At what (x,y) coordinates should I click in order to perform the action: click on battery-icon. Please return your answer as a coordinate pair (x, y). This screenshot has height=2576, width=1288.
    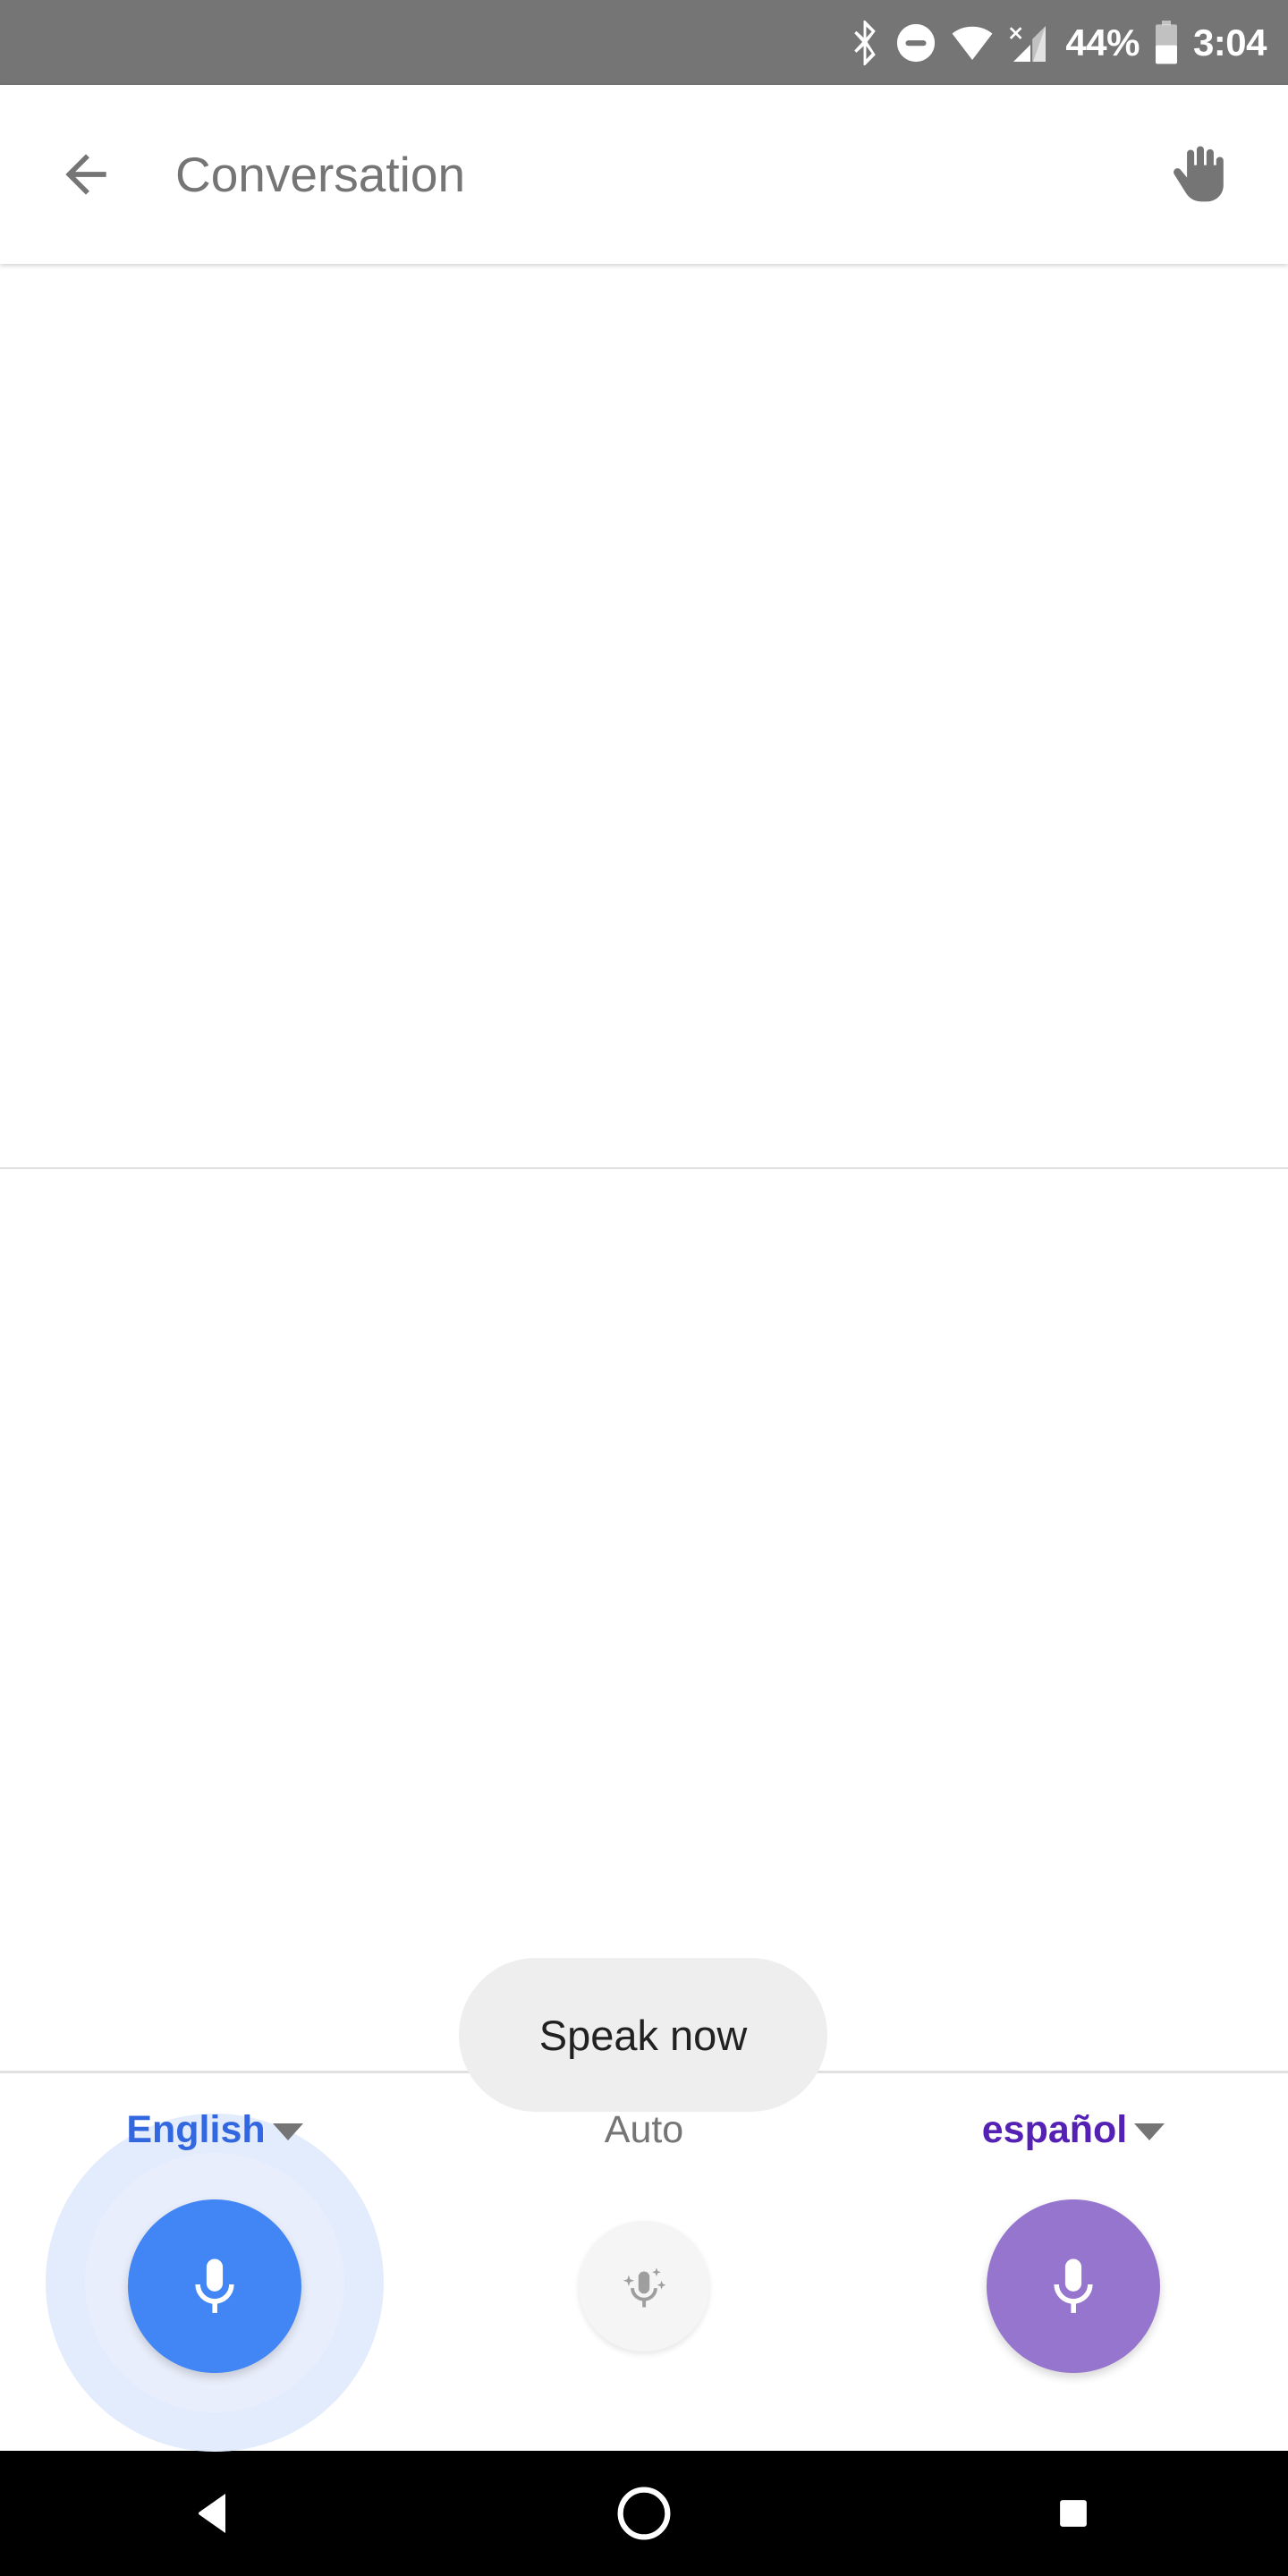
    Looking at the image, I should click on (1166, 42).